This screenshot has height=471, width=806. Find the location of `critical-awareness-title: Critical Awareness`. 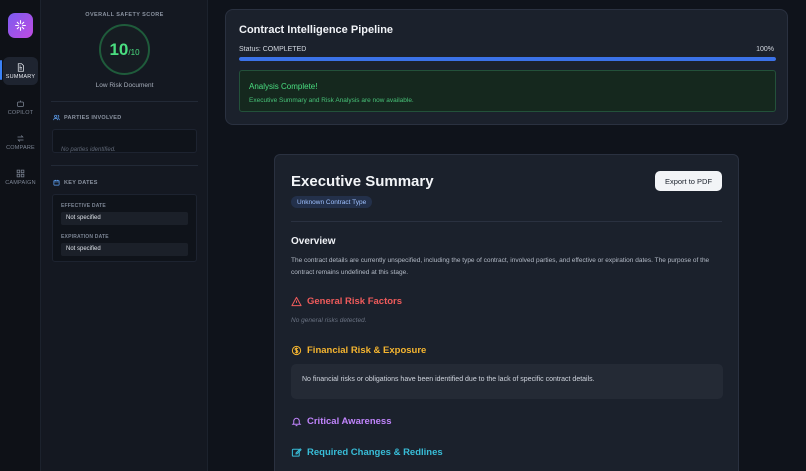

critical-awareness-title: Critical Awareness is located at coordinates (349, 421).